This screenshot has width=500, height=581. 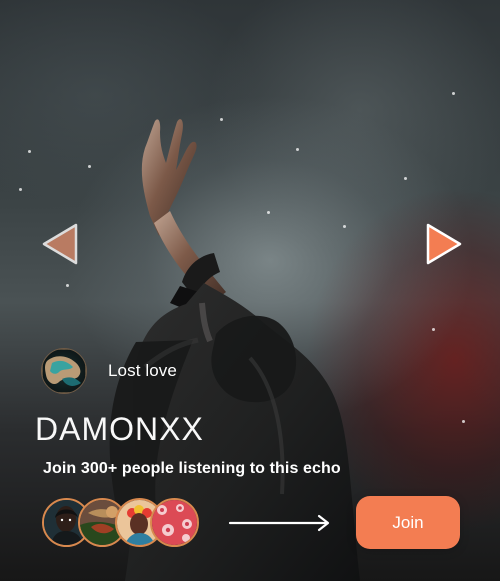 What do you see at coordinates (192, 468) in the screenshot?
I see `listener-count-message: Join 300+ people listening to this echo` at bounding box center [192, 468].